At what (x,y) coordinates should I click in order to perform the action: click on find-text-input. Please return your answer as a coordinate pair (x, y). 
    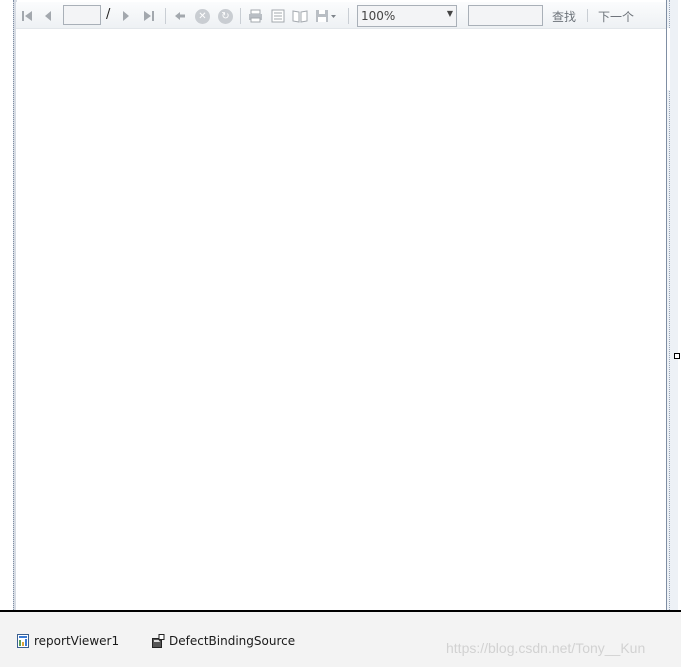
    Looking at the image, I should click on (505, 15).